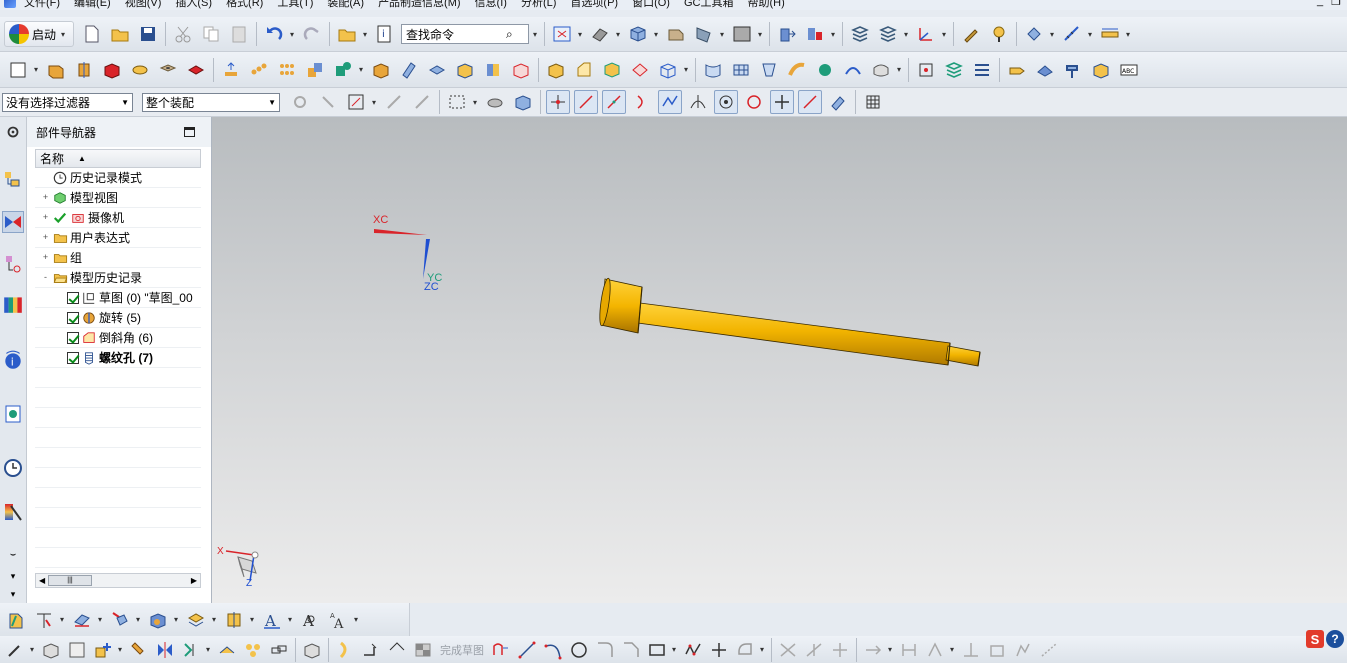  What do you see at coordinates (338, 620) in the screenshot?
I see `text-symbol-button: AA` at bounding box center [338, 620].